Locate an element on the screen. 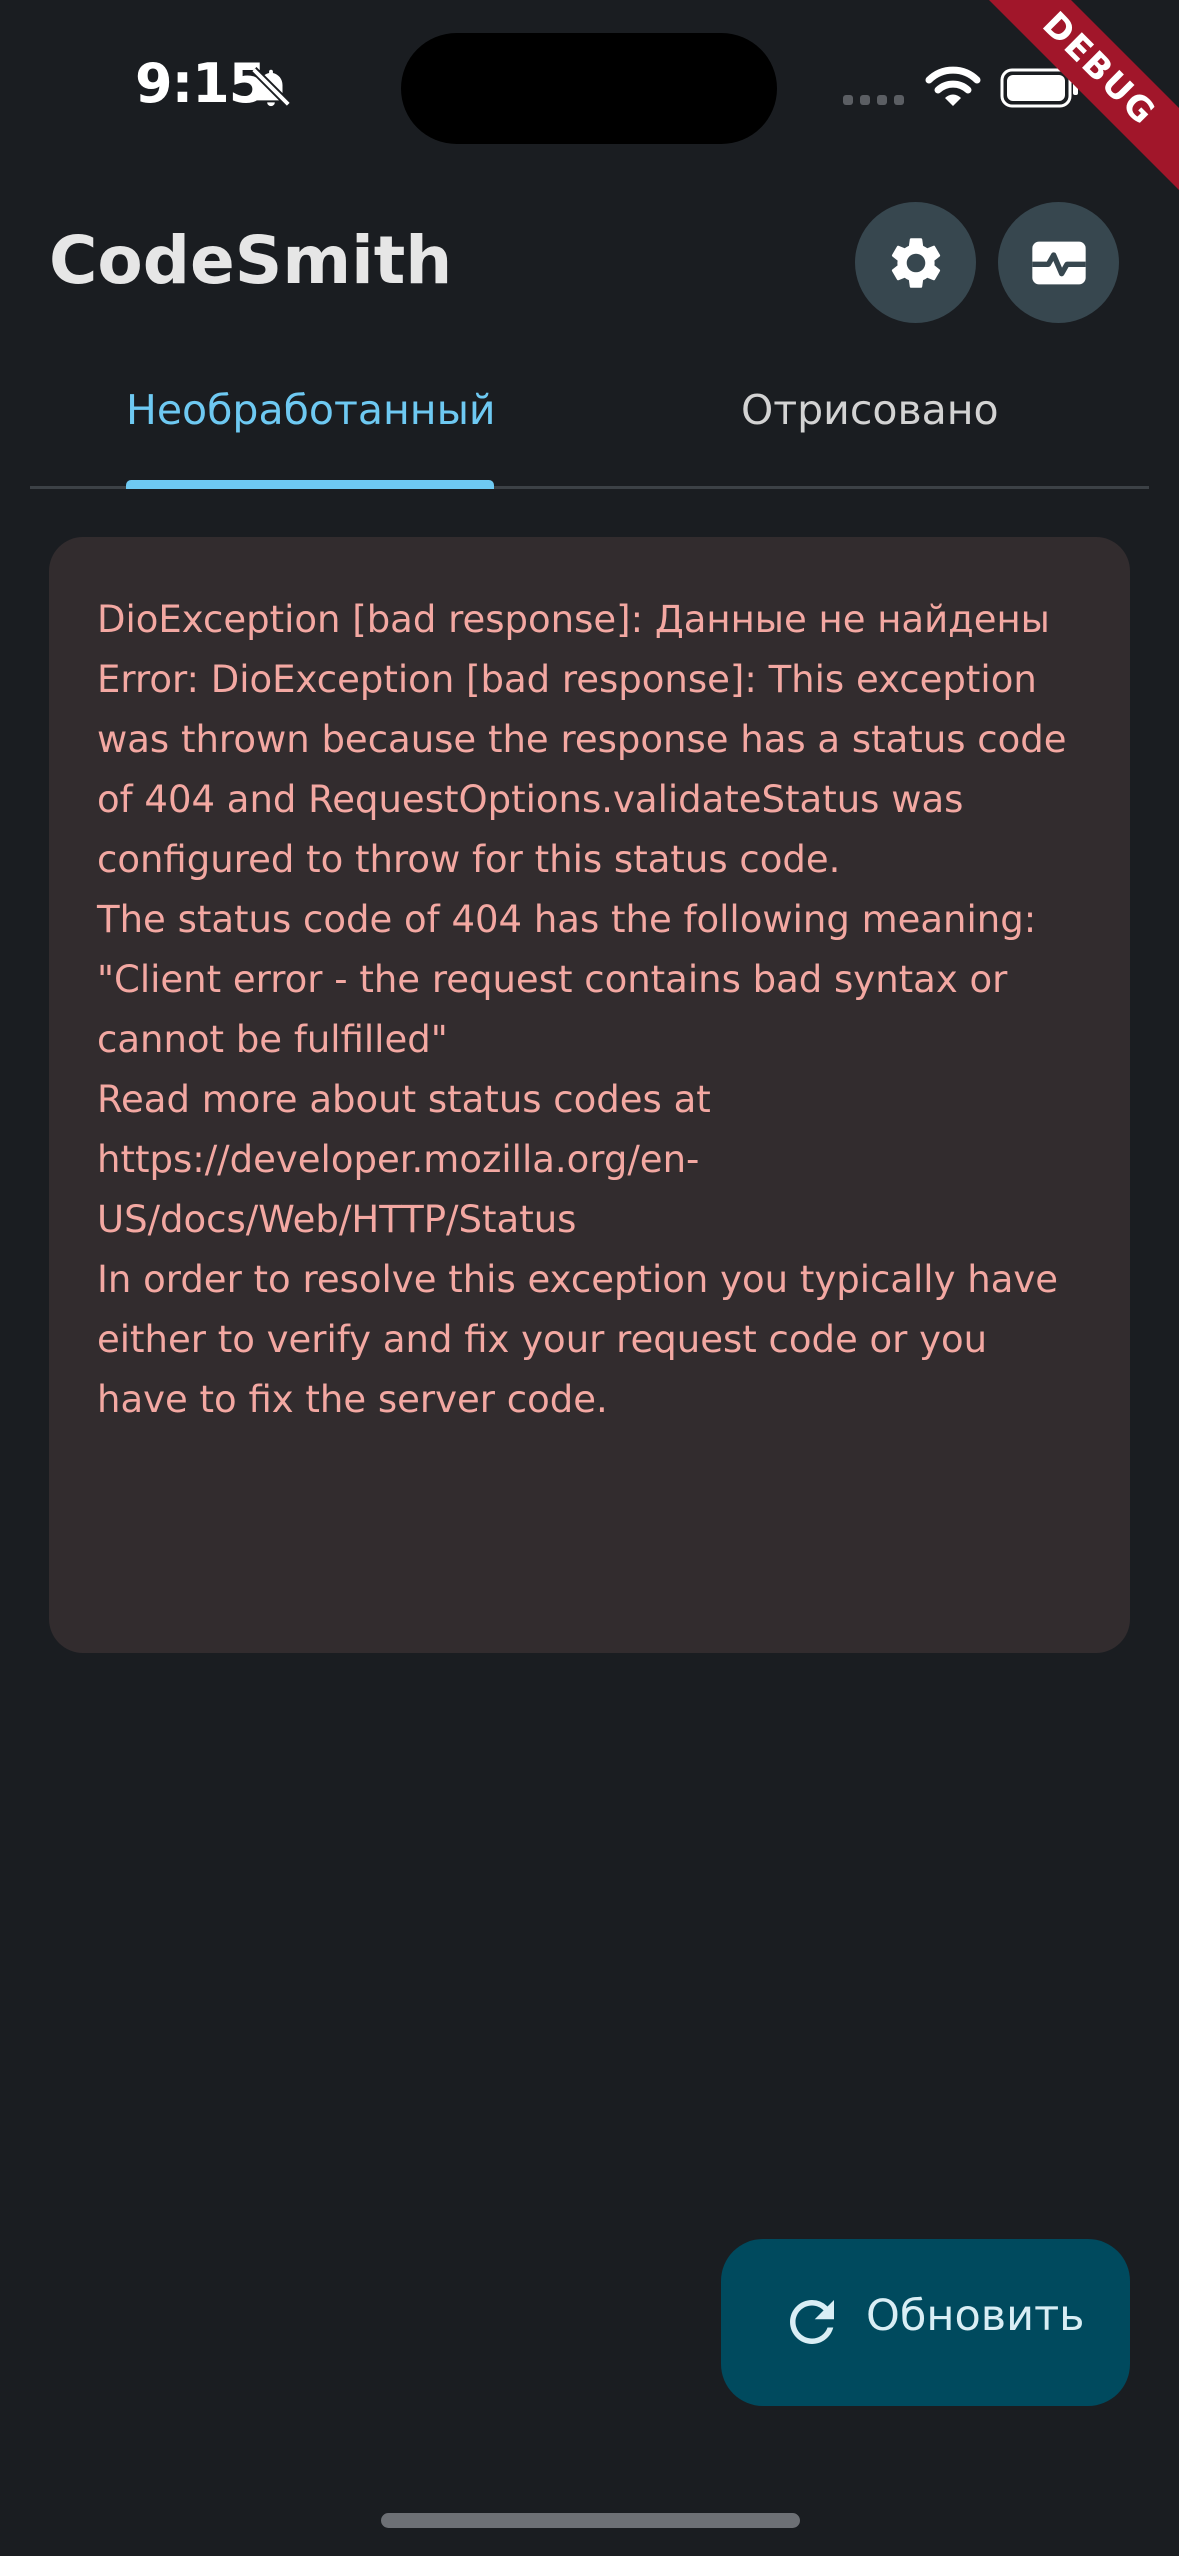 The height and width of the screenshot is (2556, 1179). tab-indicator is located at coordinates (310, 484).